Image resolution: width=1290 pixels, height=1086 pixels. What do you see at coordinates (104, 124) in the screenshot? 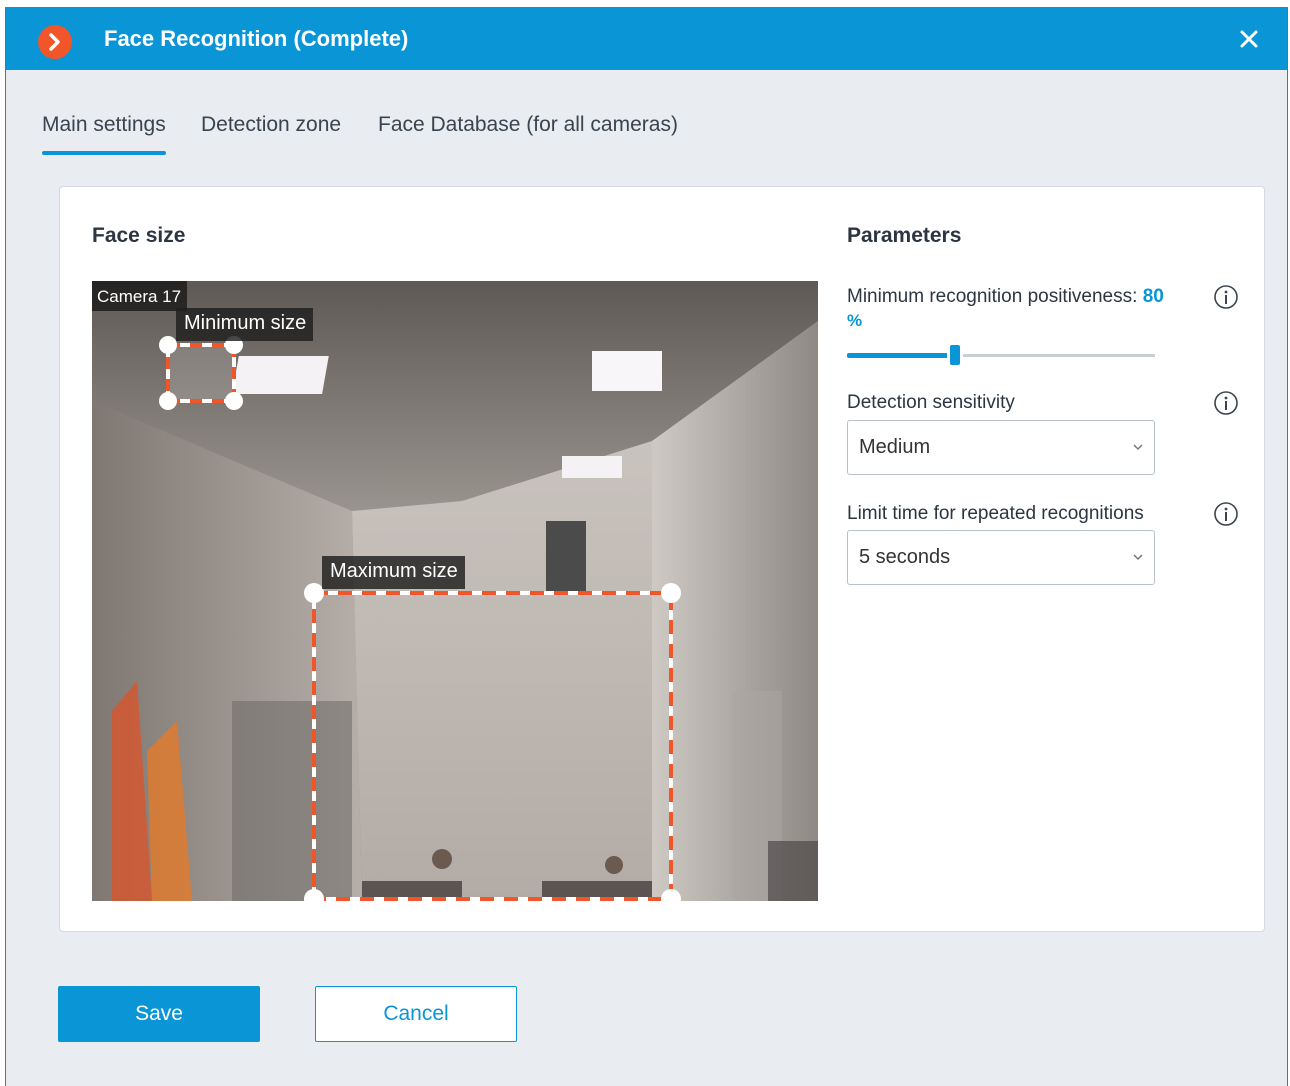
I see `tab-label: Main settings` at bounding box center [104, 124].